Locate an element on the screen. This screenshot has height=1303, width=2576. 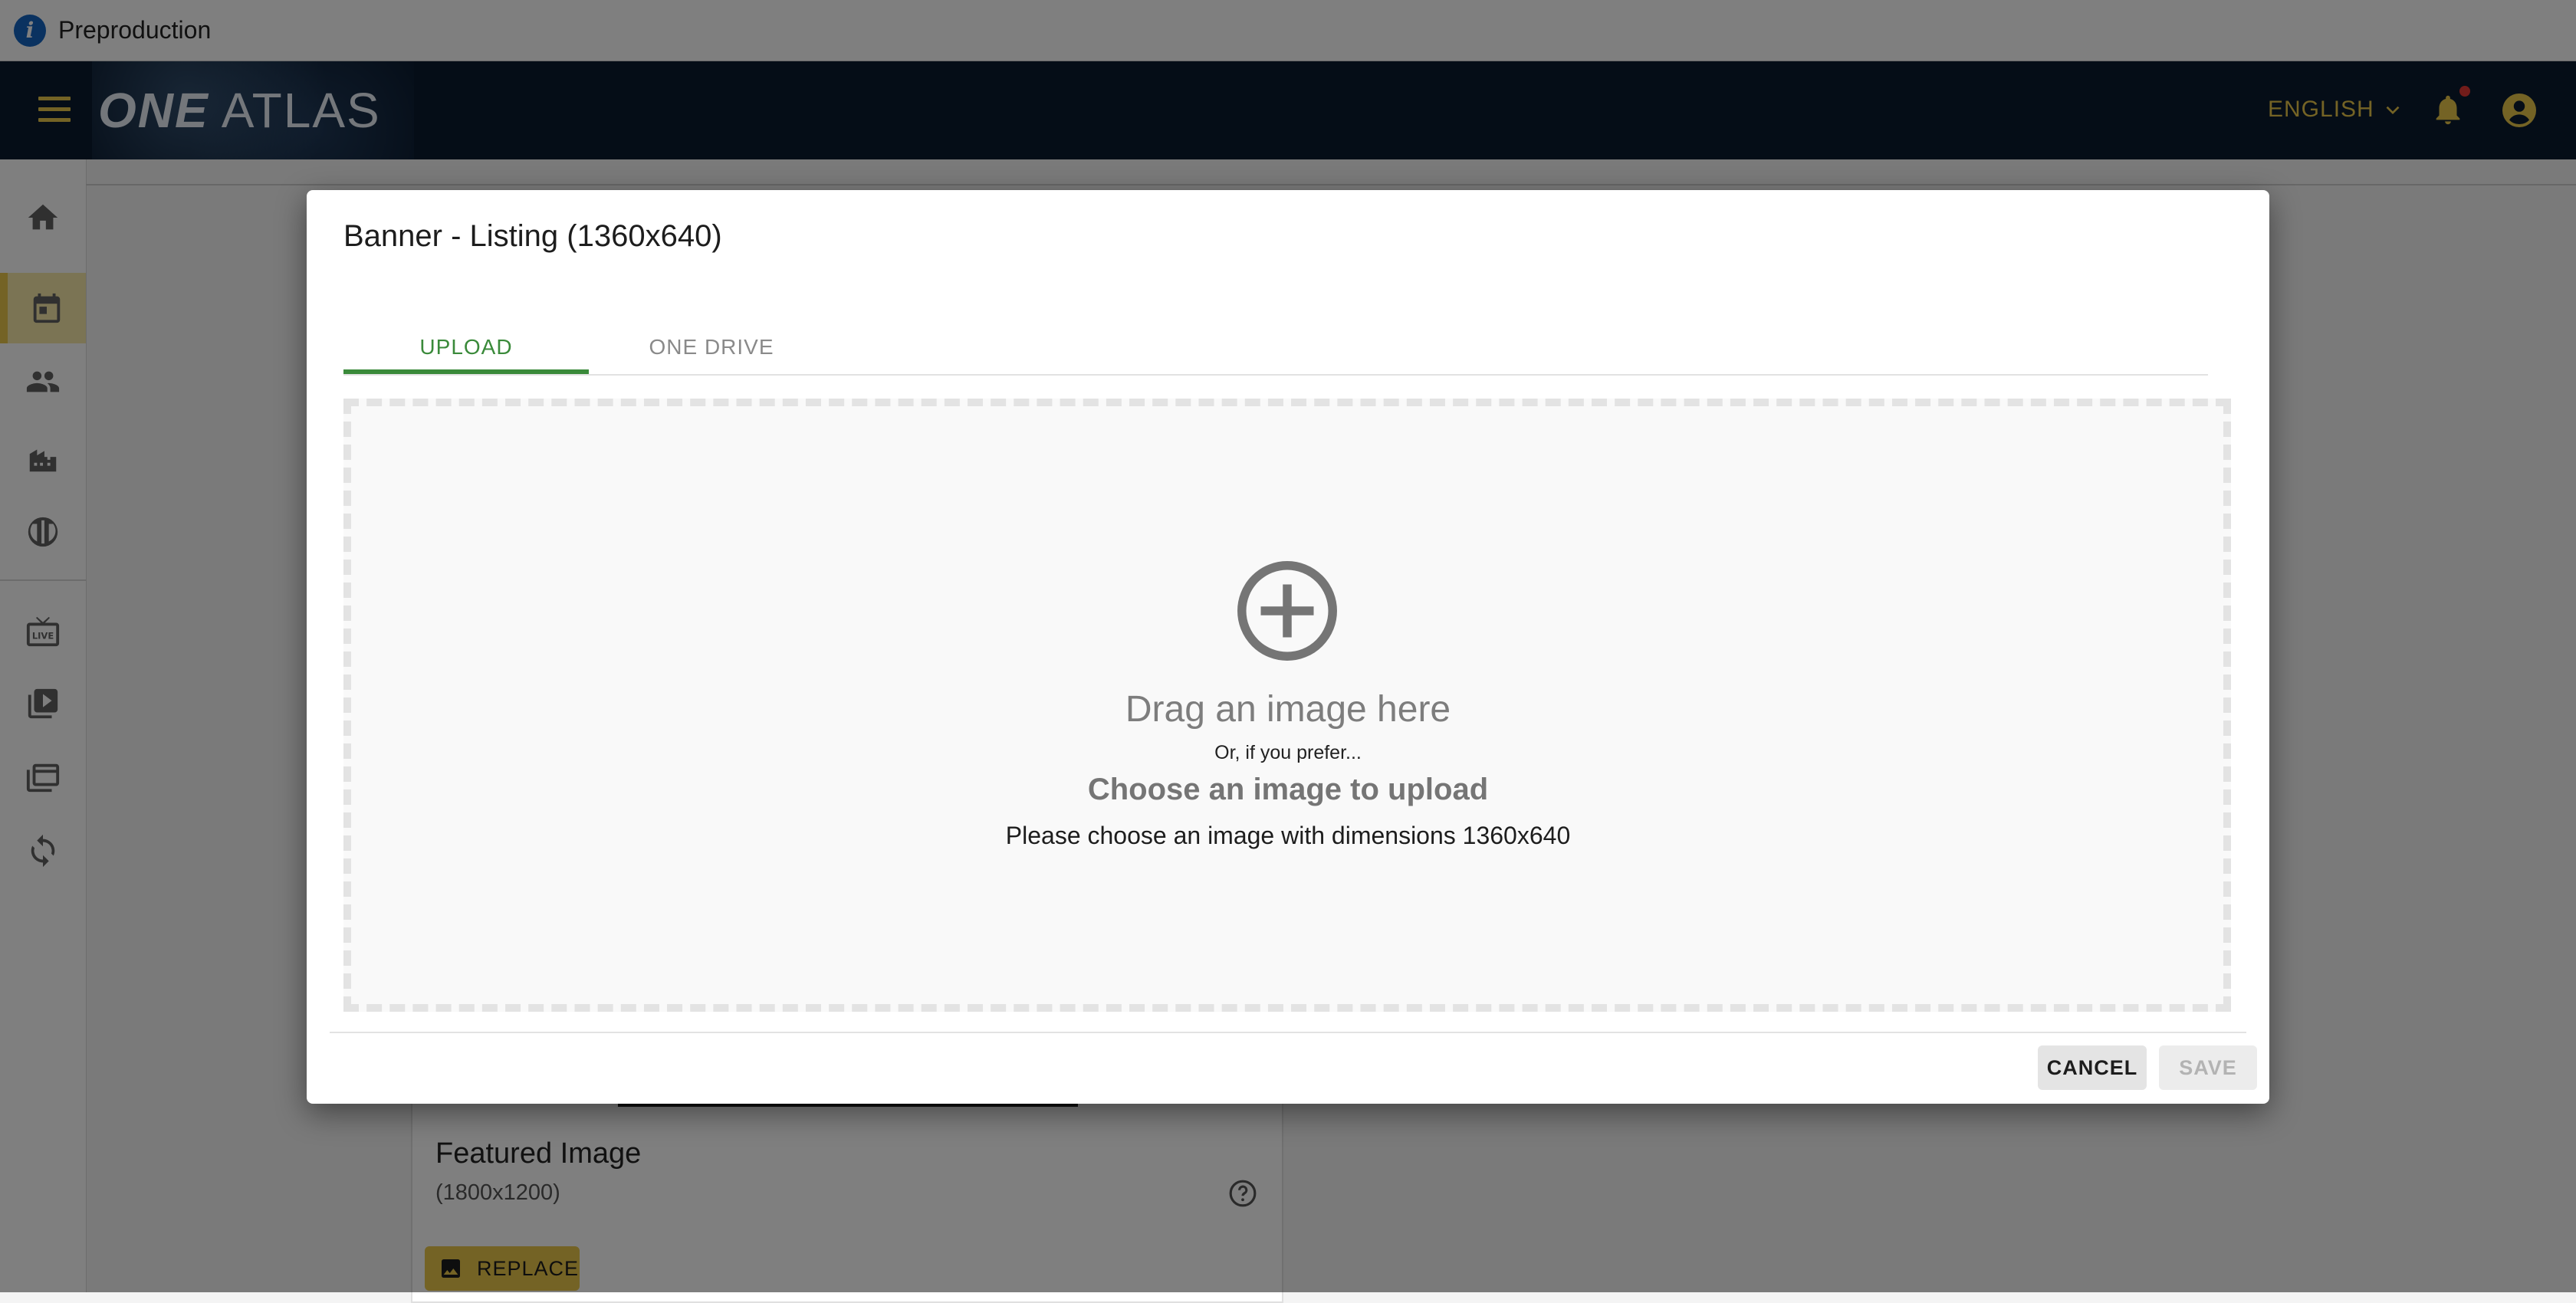
save-button: SAVE is located at coordinates (2208, 1067).